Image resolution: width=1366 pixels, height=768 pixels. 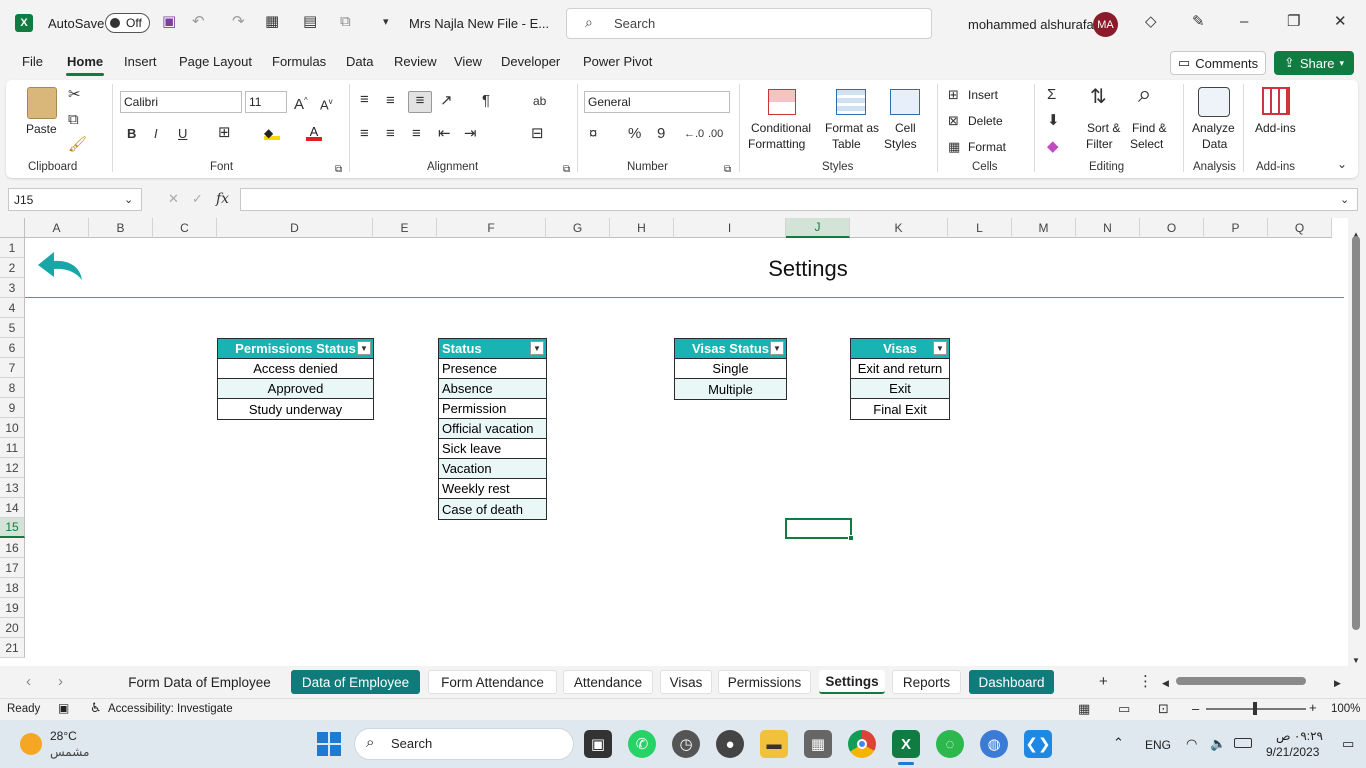 I want to click on table-row: Absence, so click(x=492, y=389).